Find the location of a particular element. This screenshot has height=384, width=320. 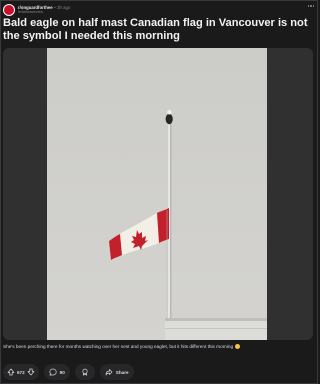

award-icon is located at coordinates (85, 372).